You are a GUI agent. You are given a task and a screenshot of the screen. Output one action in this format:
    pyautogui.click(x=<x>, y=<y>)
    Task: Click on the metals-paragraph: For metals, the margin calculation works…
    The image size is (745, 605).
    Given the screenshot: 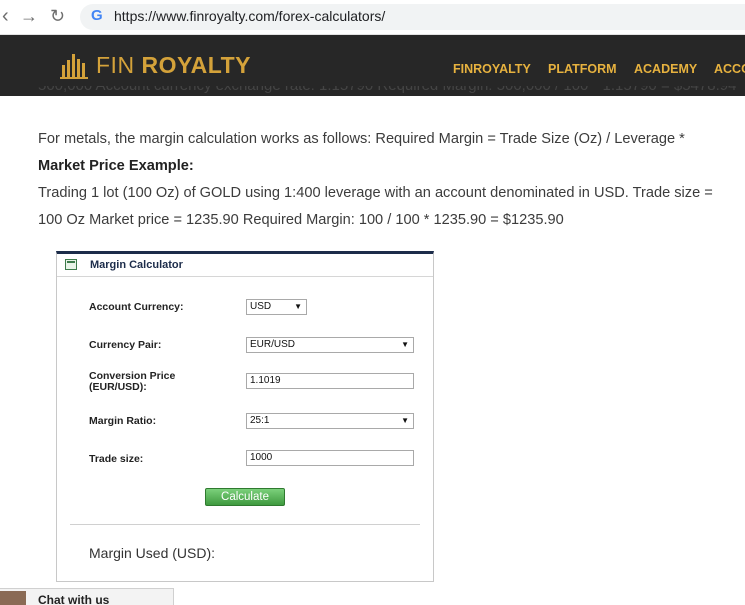 What is the action you would take?
    pyautogui.click(x=361, y=139)
    